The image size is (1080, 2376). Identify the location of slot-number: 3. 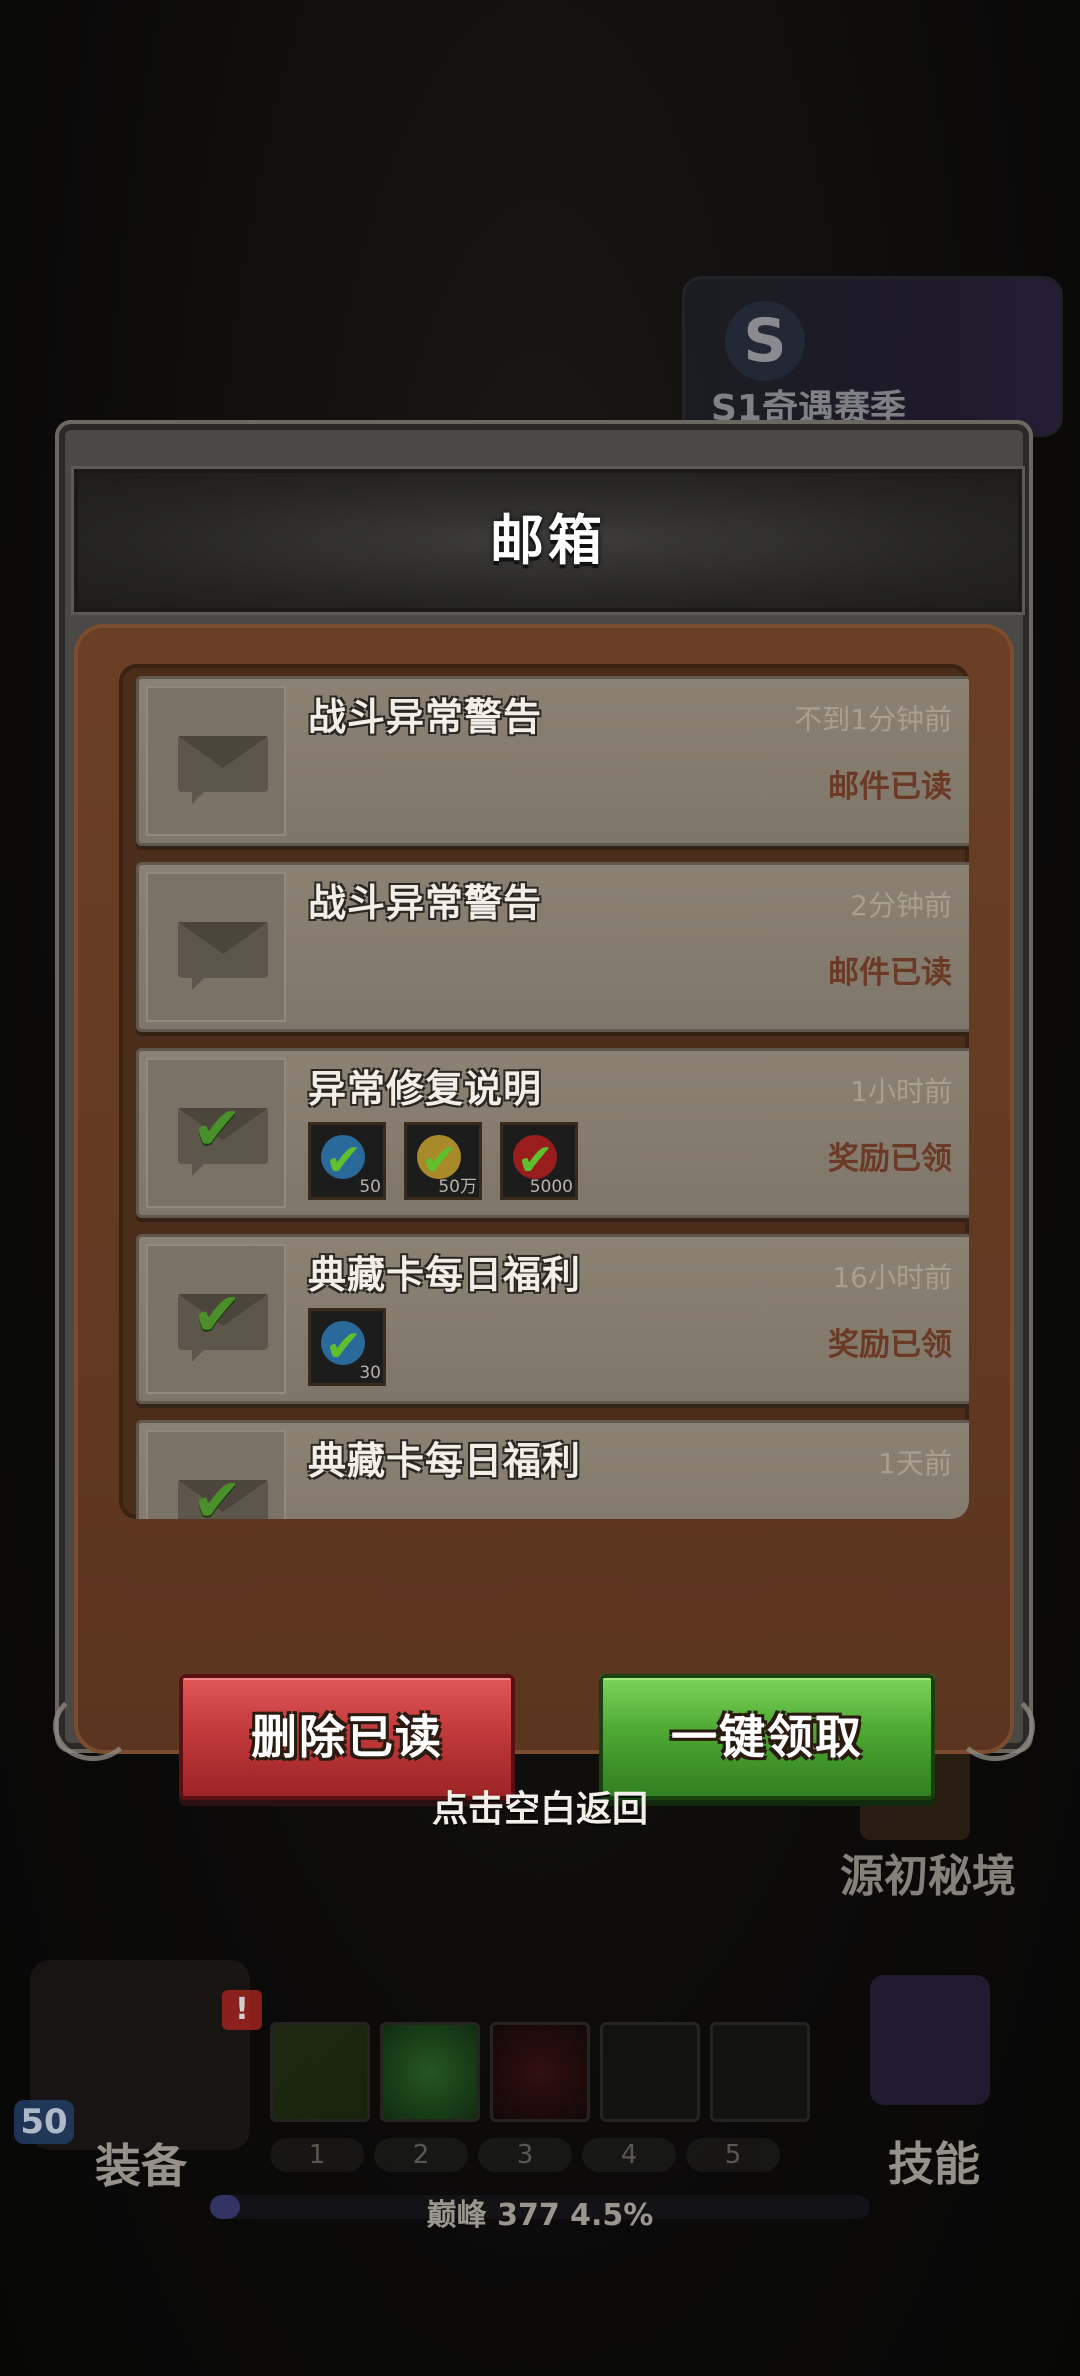
(525, 2155).